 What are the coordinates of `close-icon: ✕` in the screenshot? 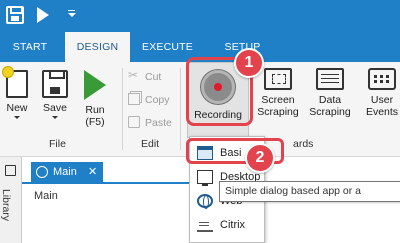 It's located at (92, 172).